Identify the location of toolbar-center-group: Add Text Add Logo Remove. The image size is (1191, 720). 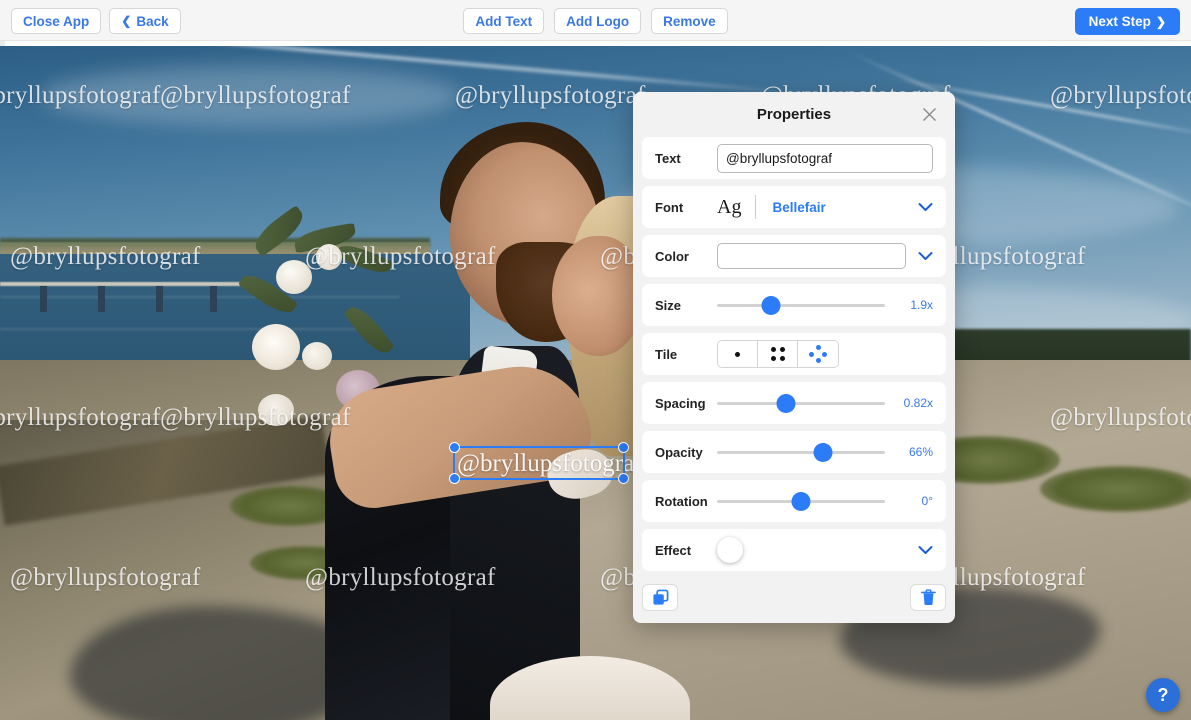
(595, 21).